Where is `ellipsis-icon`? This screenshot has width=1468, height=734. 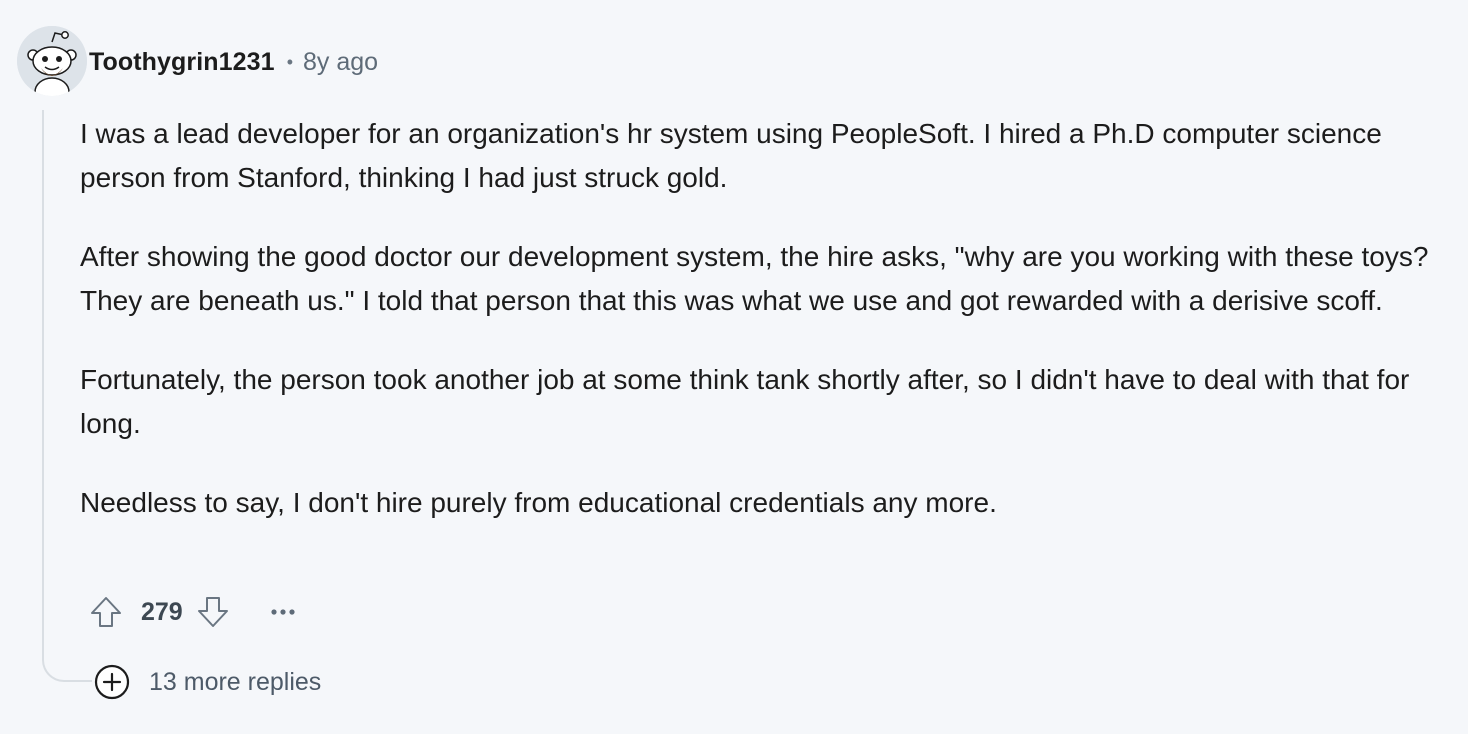
ellipsis-icon is located at coordinates (283, 612).